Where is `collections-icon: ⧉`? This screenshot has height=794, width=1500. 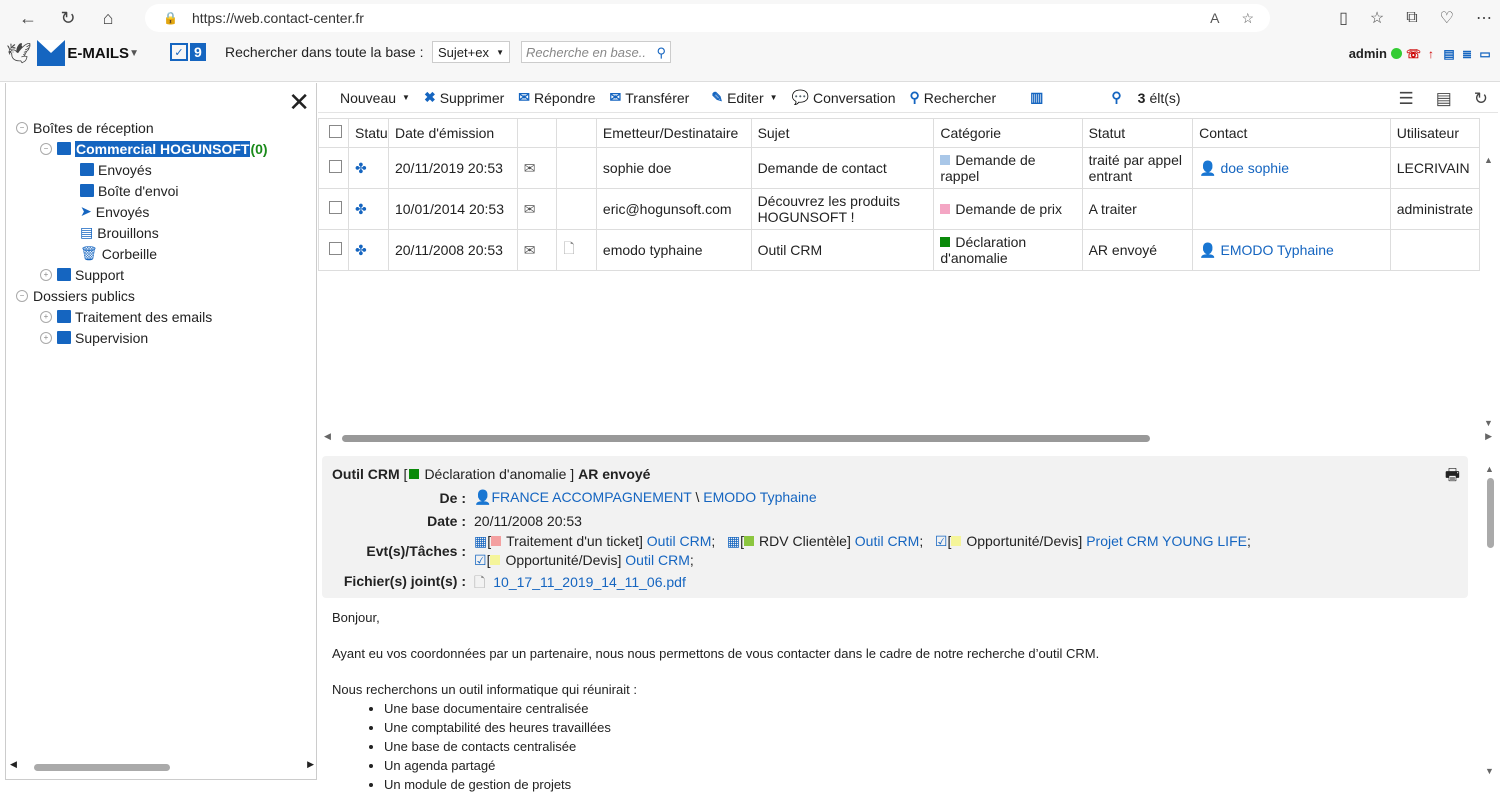 collections-icon: ⧉ is located at coordinates (1411, 18).